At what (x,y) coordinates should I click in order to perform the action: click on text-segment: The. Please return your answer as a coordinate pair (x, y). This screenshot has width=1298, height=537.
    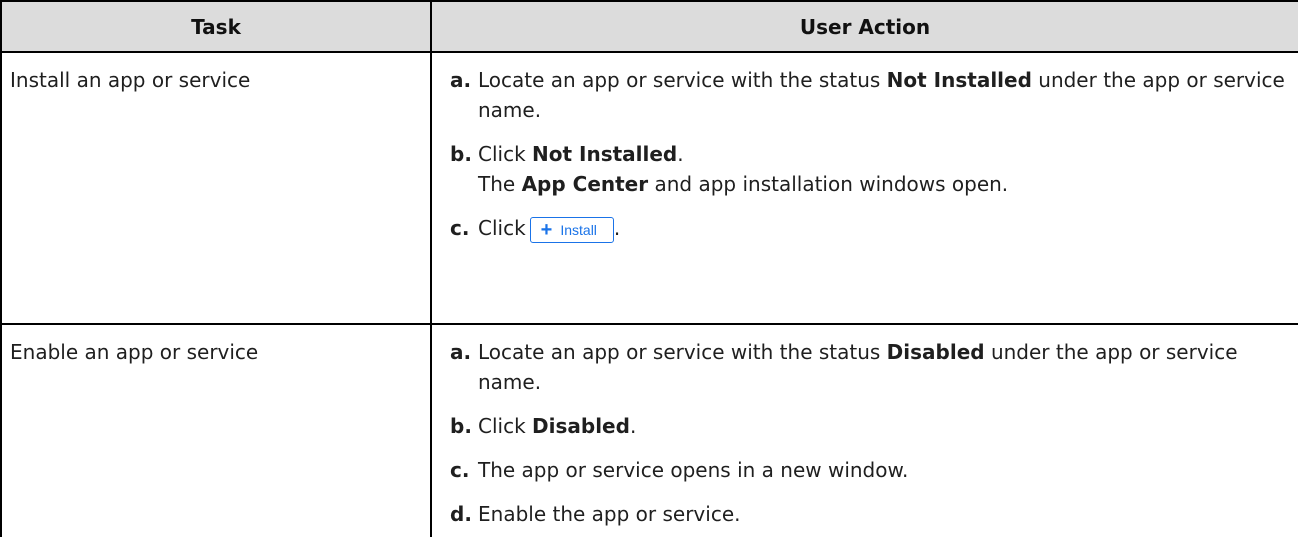
    Looking at the image, I should click on (500, 184).